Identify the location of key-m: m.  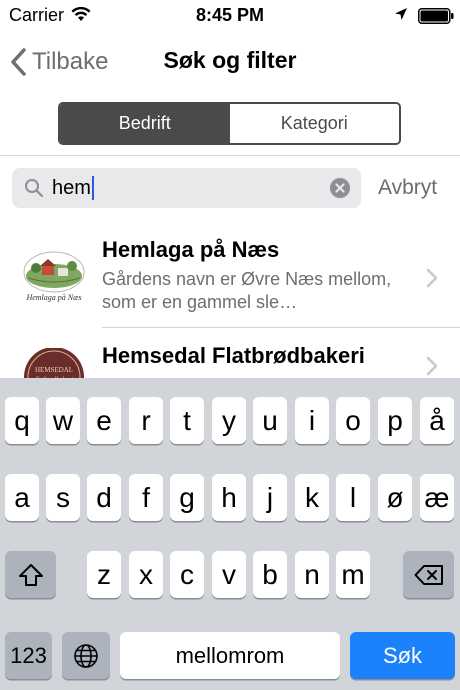
(353, 574).